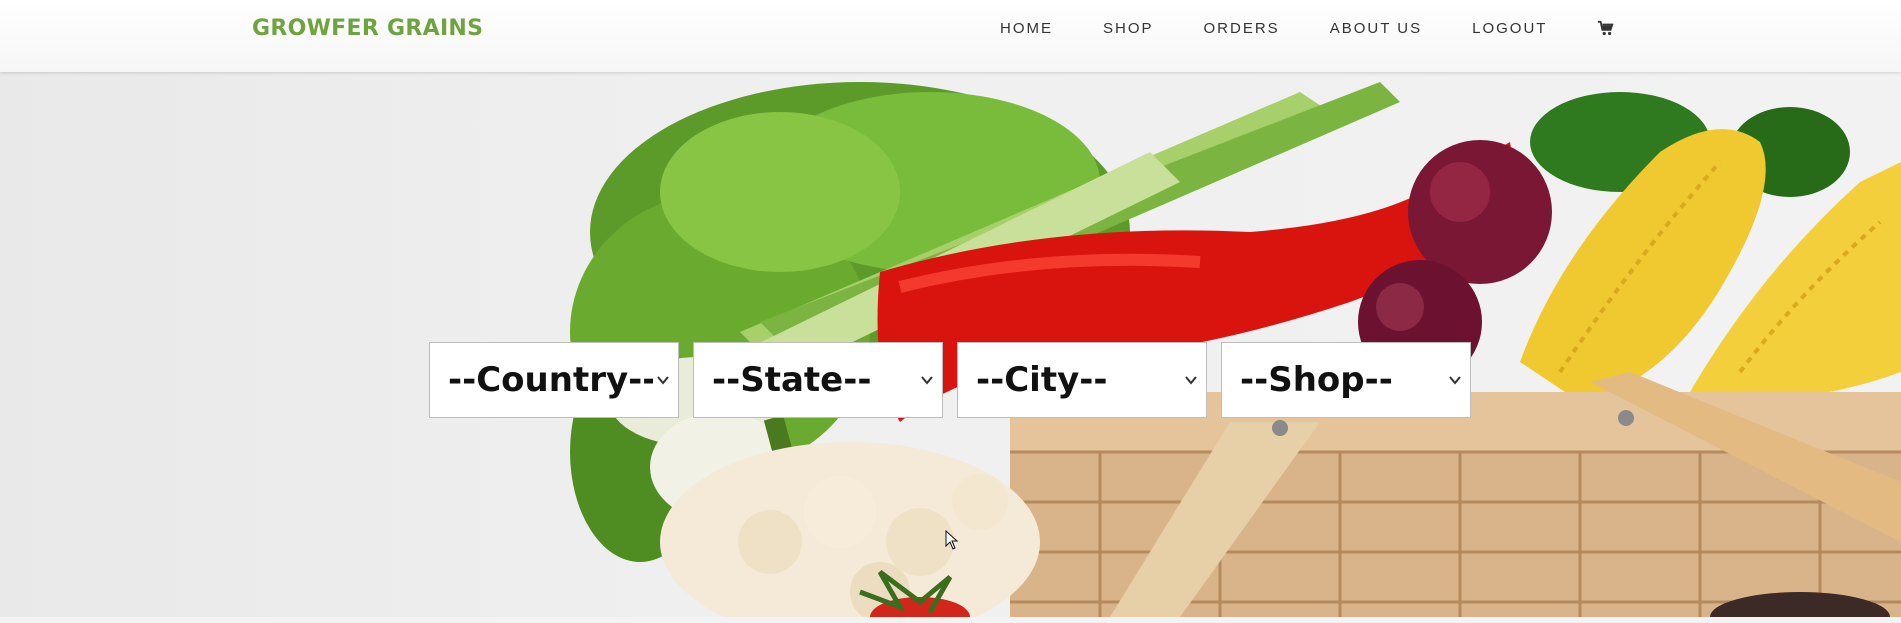 This screenshot has width=1901, height=623. What do you see at coordinates (952, 540) in the screenshot?
I see `mouse-cursor-icon` at bounding box center [952, 540].